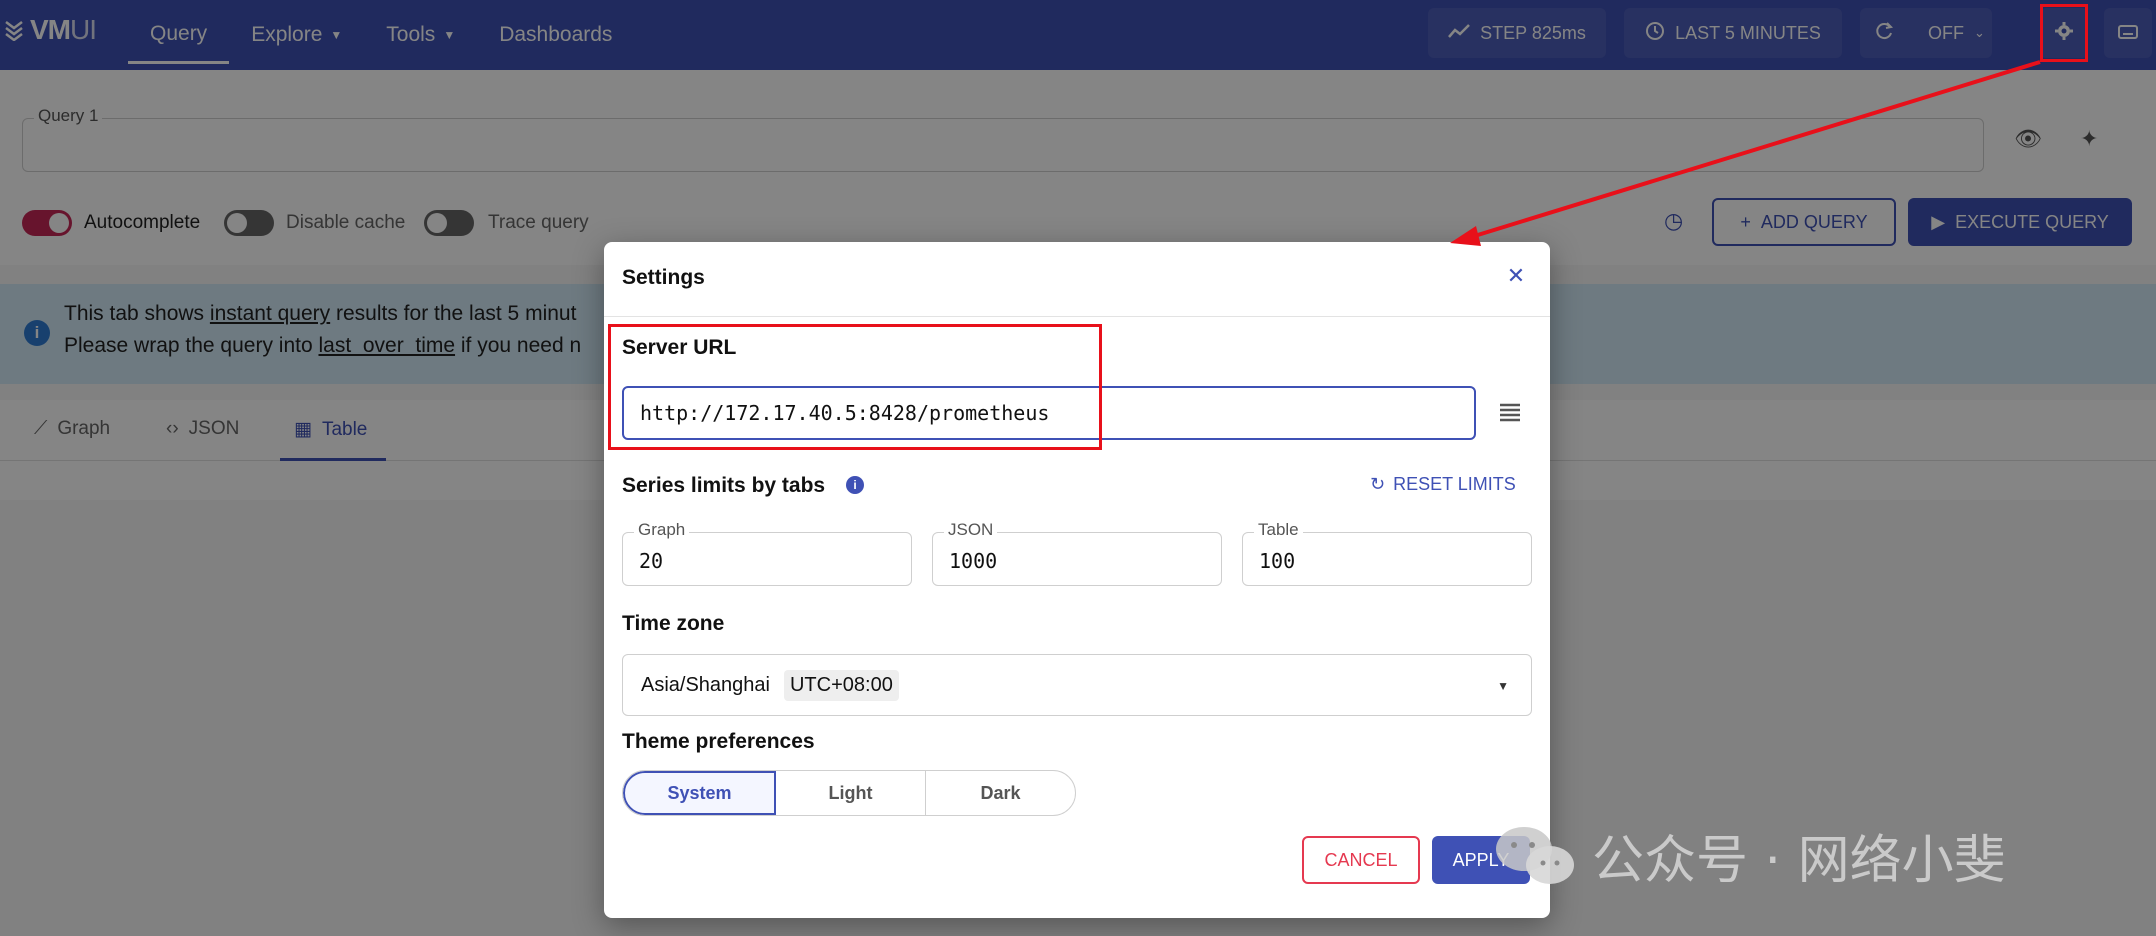 The height and width of the screenshot is (936, 2156). What do you see at coordinates (1378, 484) in the screenshot?
I see `reset-icon: ↻` at bounding box center [1378, 484].